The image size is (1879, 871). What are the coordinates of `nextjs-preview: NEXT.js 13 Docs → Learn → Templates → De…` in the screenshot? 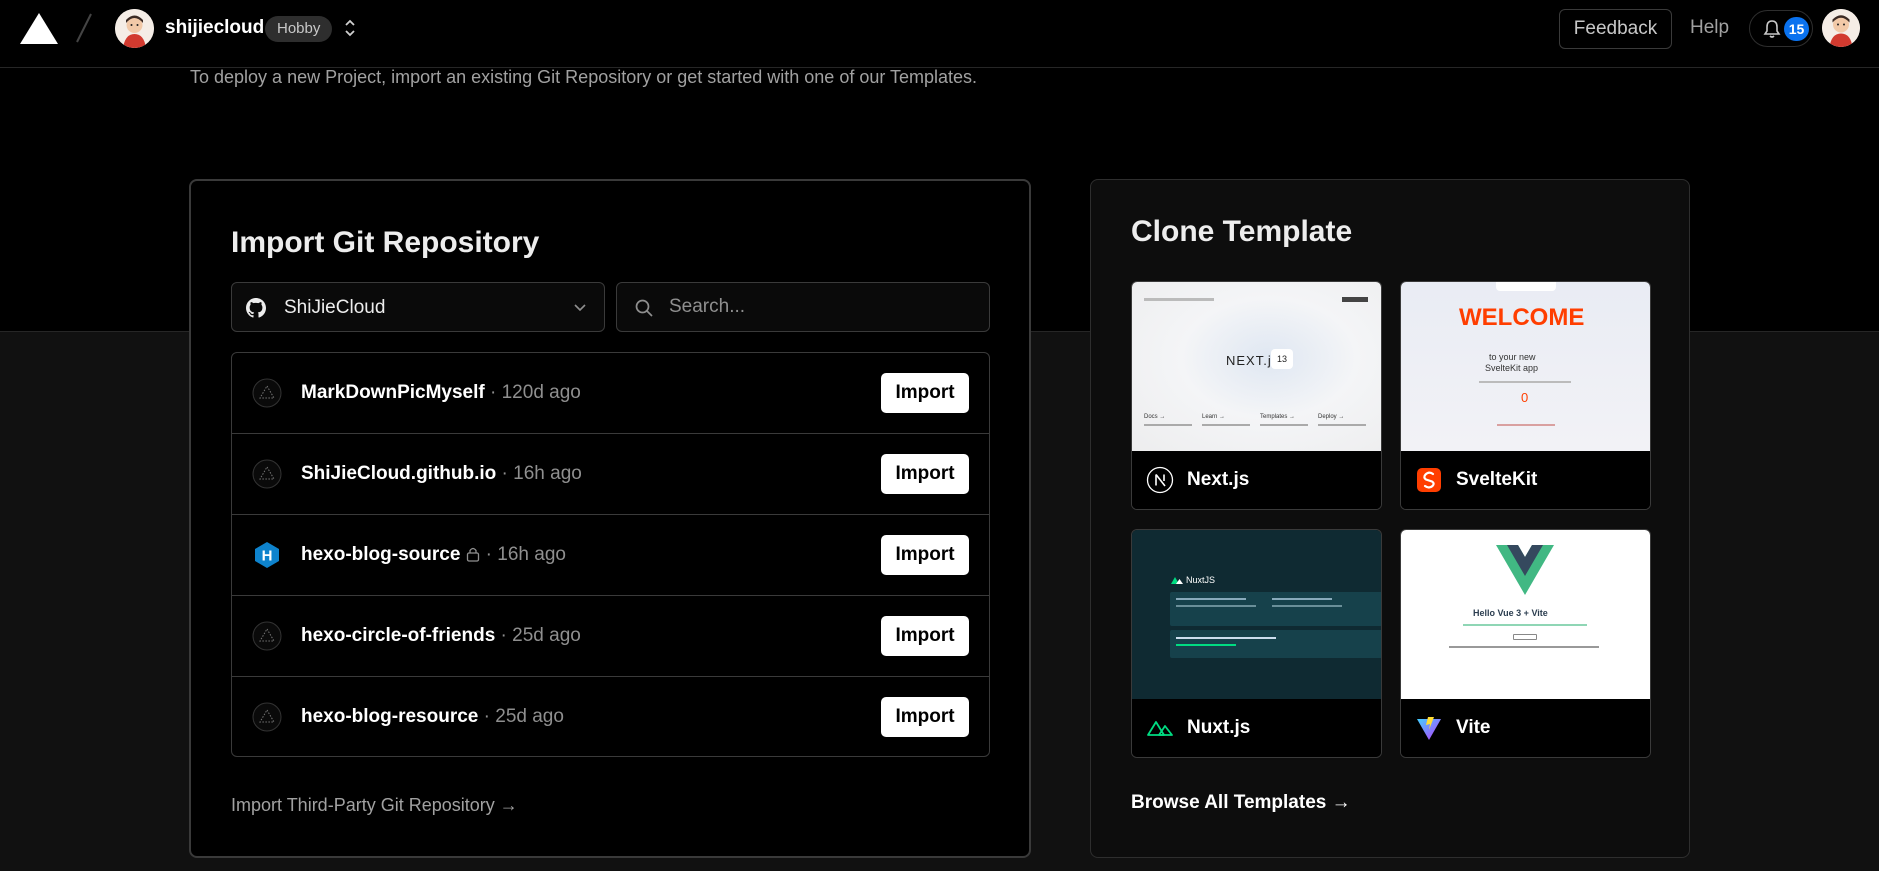 It's located at (1256, 366).